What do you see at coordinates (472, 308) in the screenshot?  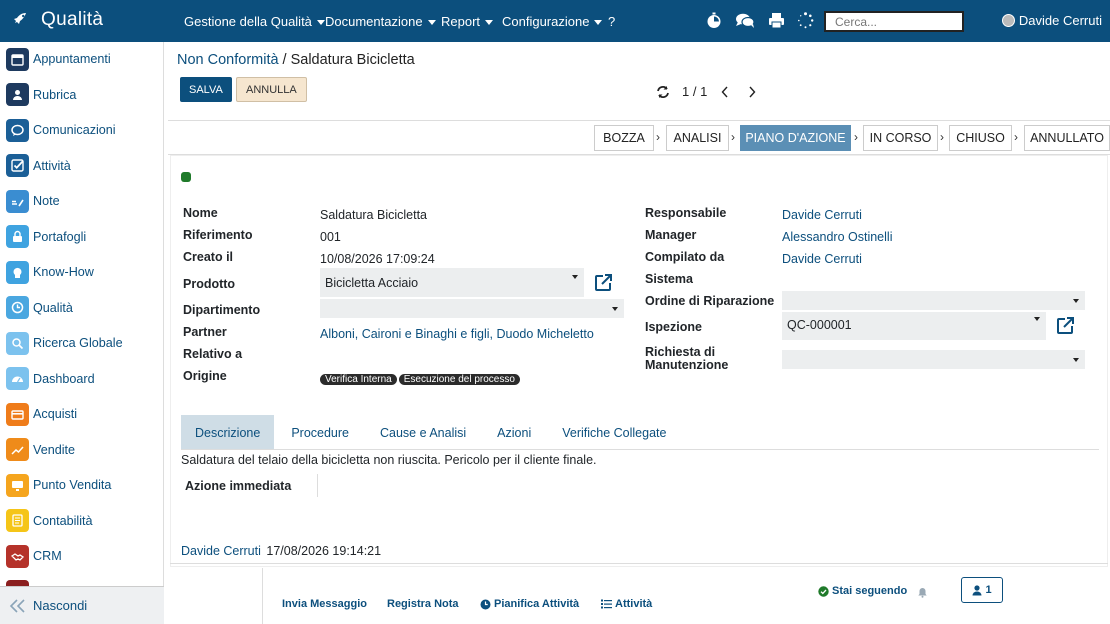 I see `field-dipartimento-select` at bounding box center [472, 308].